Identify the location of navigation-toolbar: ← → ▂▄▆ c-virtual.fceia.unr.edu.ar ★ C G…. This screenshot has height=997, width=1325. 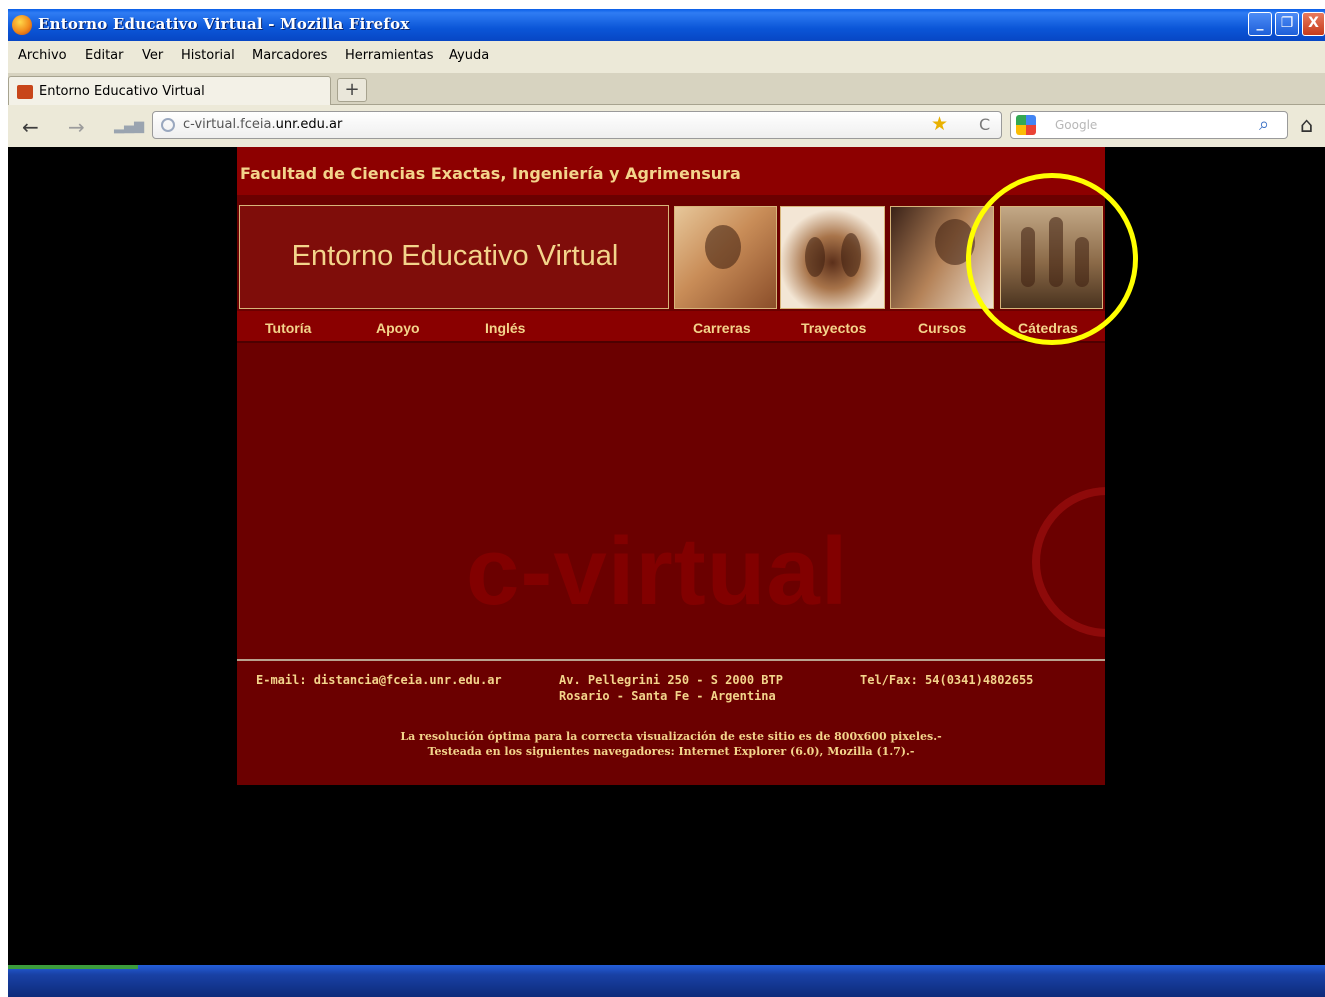
(666, 126).